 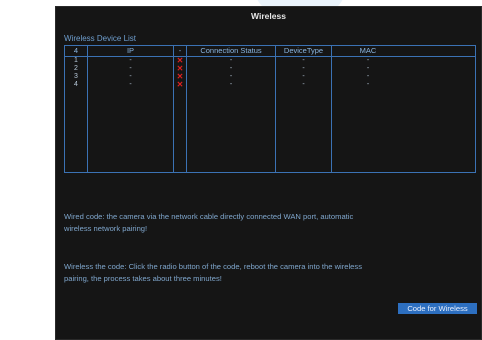 I want to click on row-index: 3, so click(x=76, y=76).